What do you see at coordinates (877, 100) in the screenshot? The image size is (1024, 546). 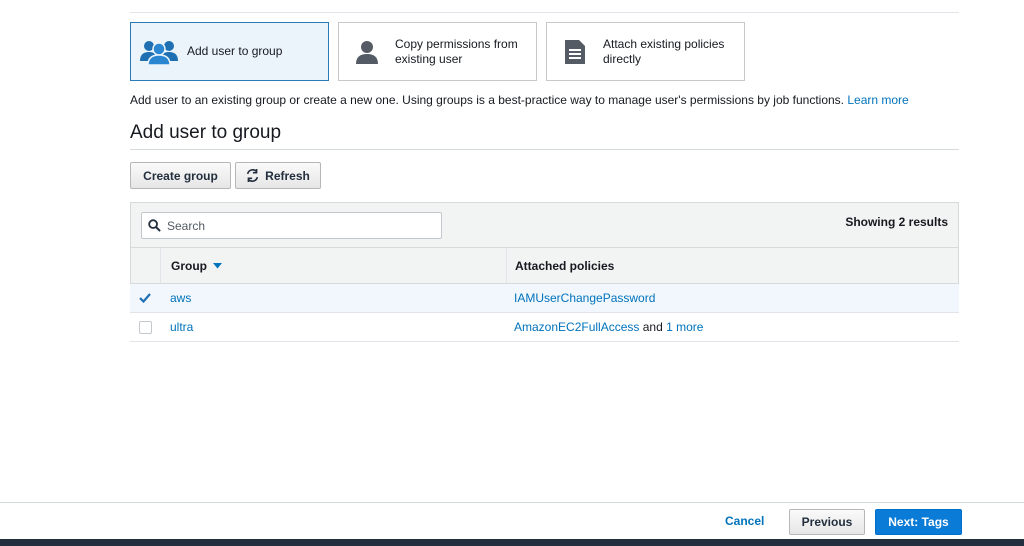 I see `learn-more-link: Learn more` at bounding box center [877, 100].